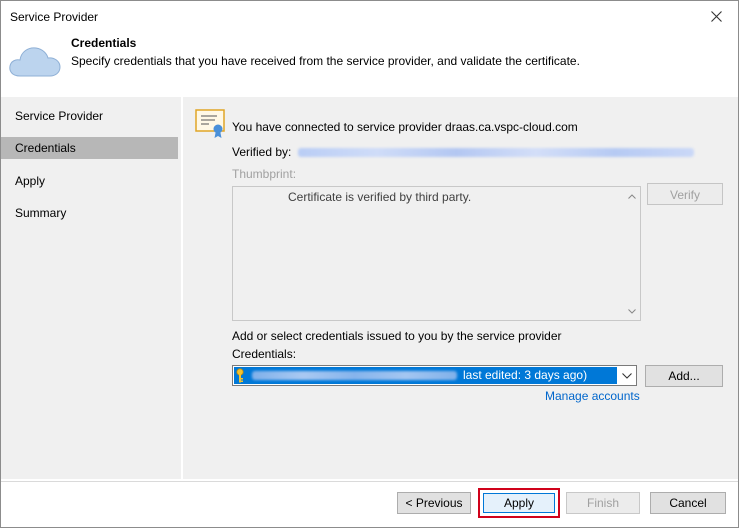 The width and height of the screenshot is (739, 528). What do you see at coordinates (688, 503) in the screenshot?
I see `cancel-button: Cancel` at bounding box center [688, 503].